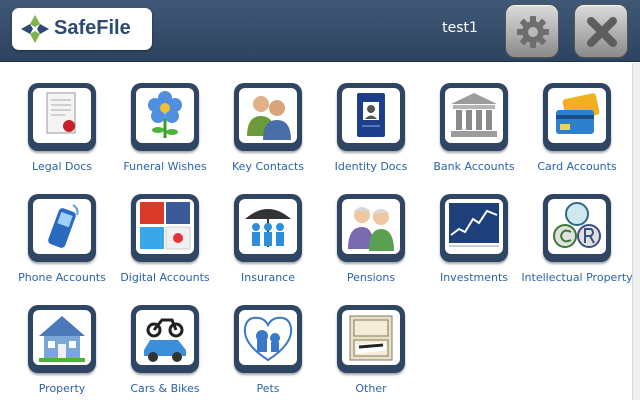  I want to click on tile-key-contacts: Key Contacts, so click(268, 138).